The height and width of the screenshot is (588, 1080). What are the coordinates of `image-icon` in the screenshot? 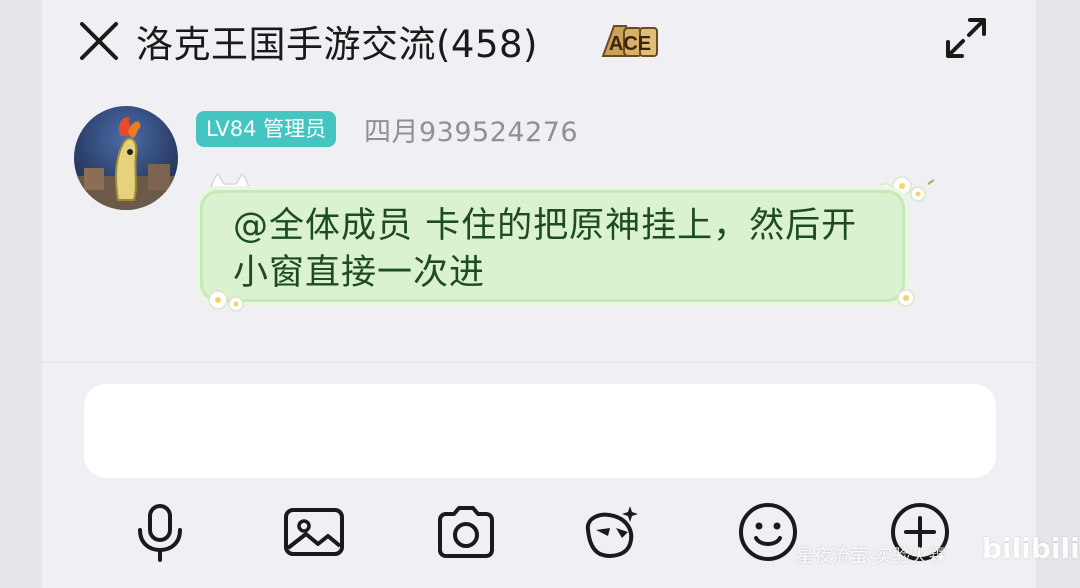 It's located at (314, 532).